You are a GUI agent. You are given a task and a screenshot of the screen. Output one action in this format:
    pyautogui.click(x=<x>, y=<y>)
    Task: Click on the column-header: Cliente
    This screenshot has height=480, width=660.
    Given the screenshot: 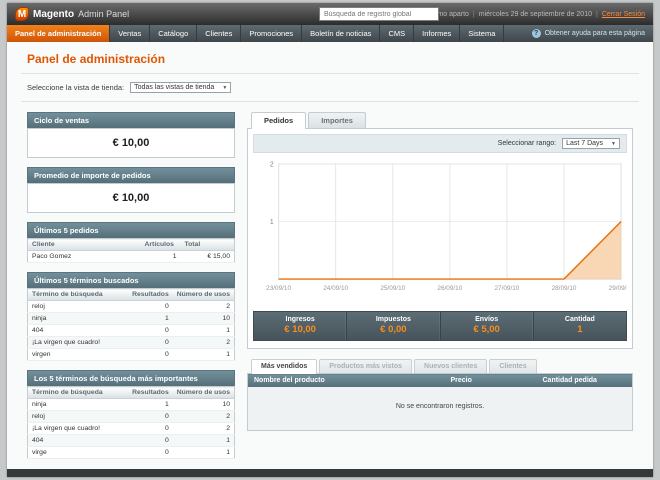 What is the action you would take?
    pyautogui.click(x=84, y=244)
    